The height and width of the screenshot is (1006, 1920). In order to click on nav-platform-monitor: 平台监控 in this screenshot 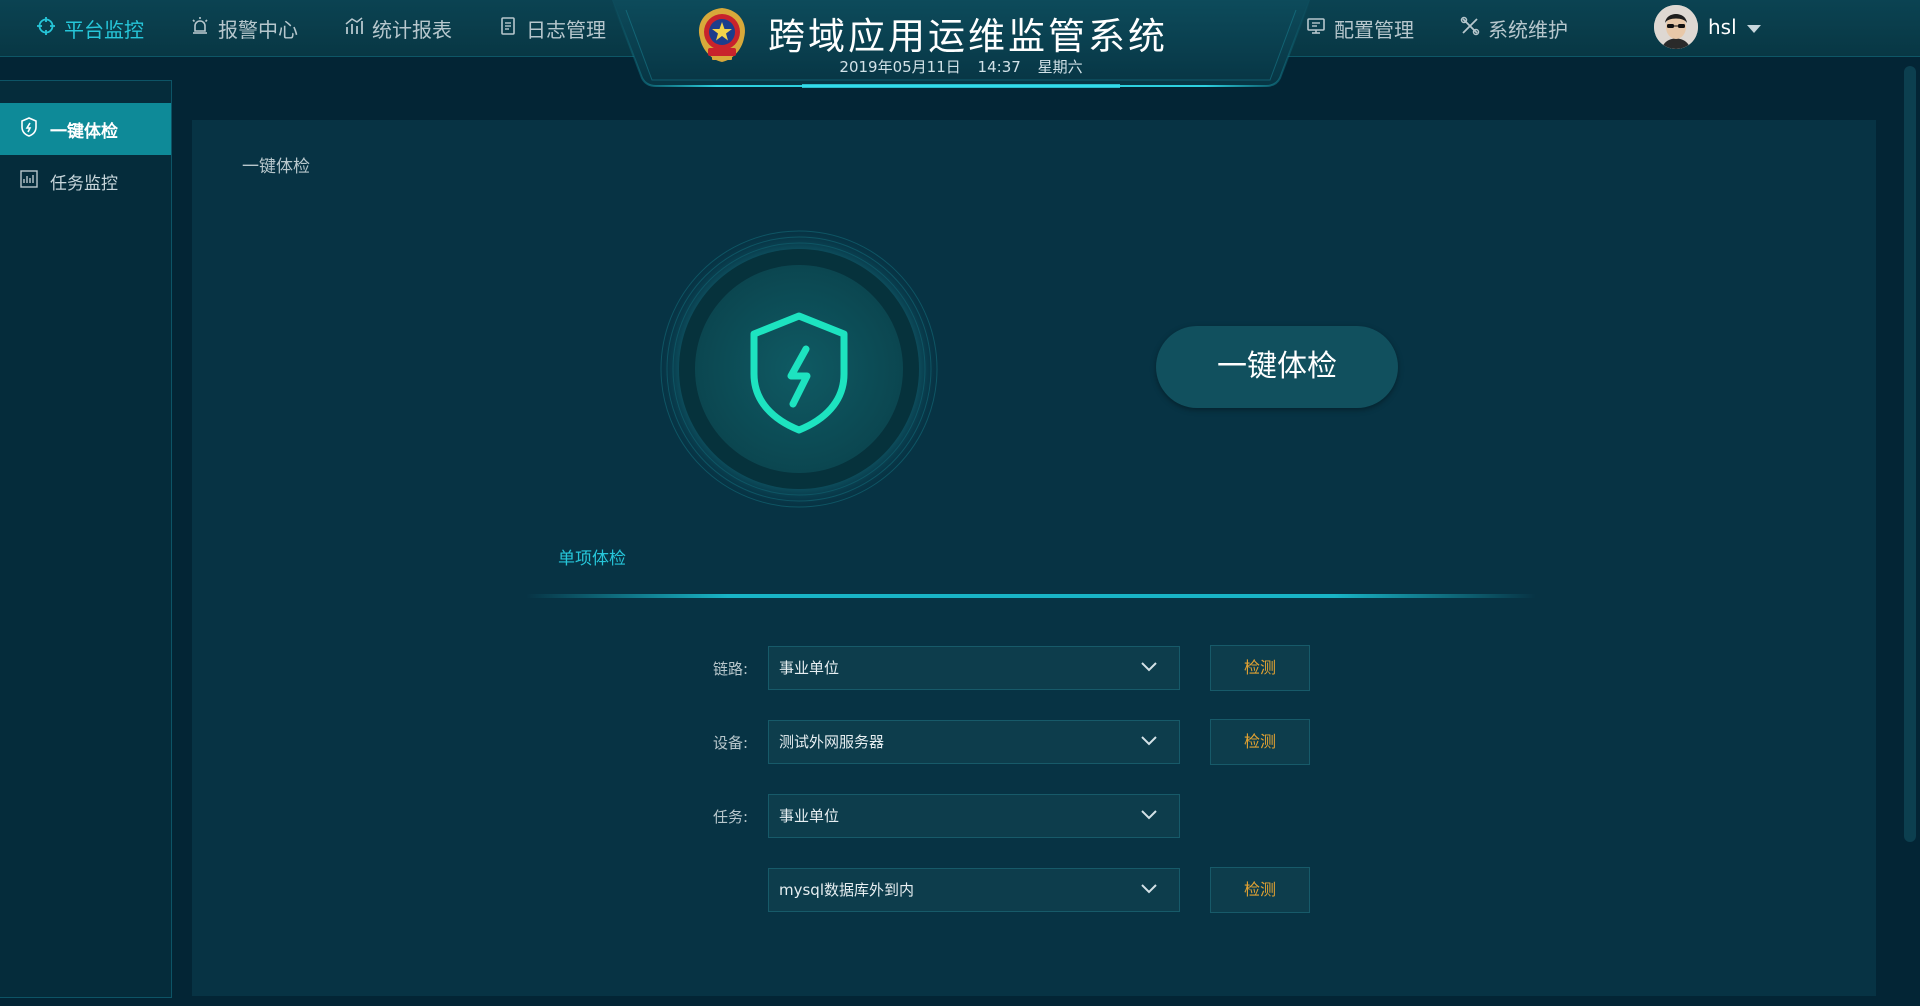, I will do `click(90, 28)`.